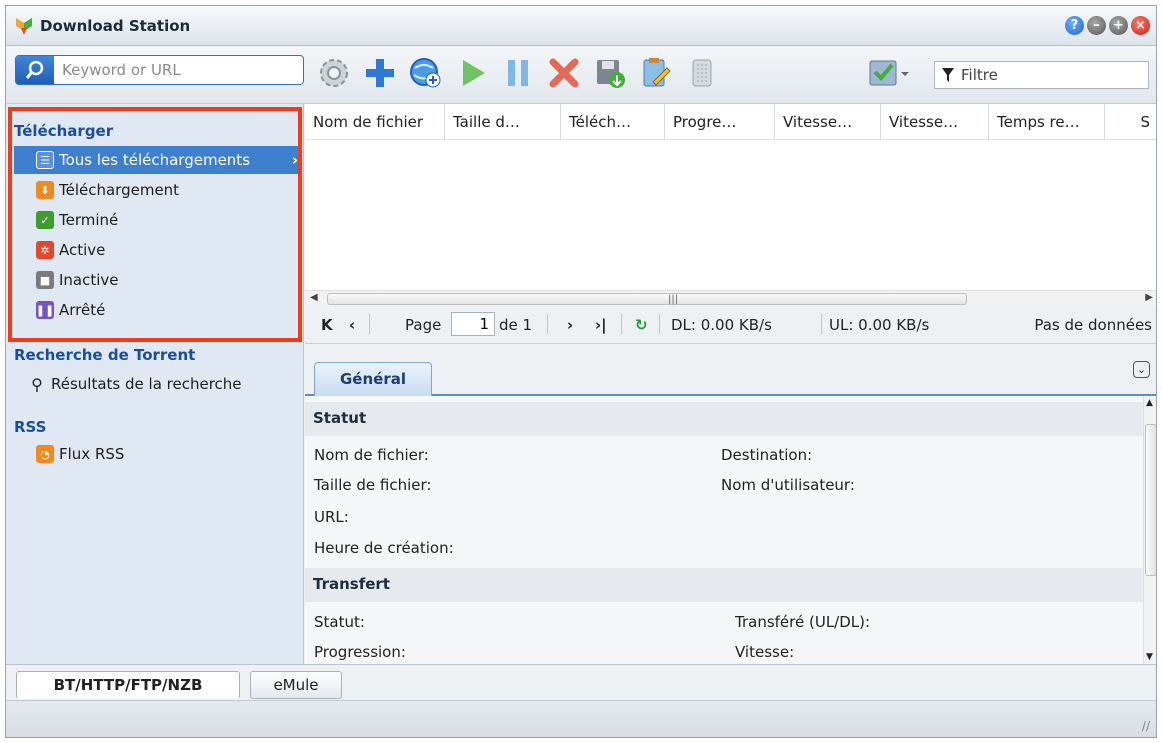 Image resolution: width=1162 pixels, height=743 pixels. I want to click on download-speed-readout: DL: 0.00 KB/s, so click(721, 325).